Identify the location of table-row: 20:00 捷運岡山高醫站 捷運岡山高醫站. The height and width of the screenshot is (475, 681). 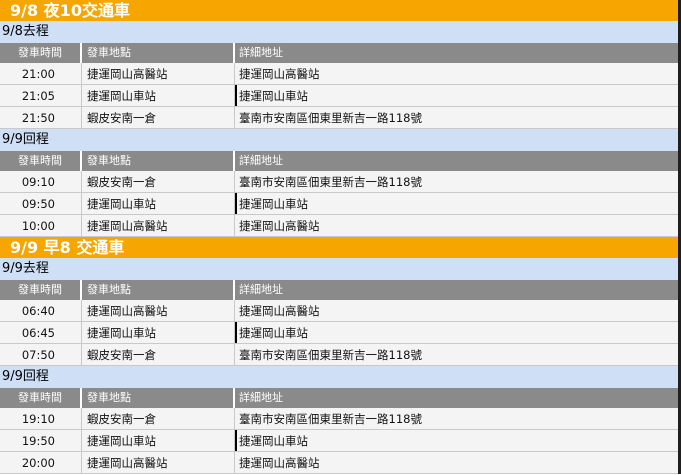
(339, 463).